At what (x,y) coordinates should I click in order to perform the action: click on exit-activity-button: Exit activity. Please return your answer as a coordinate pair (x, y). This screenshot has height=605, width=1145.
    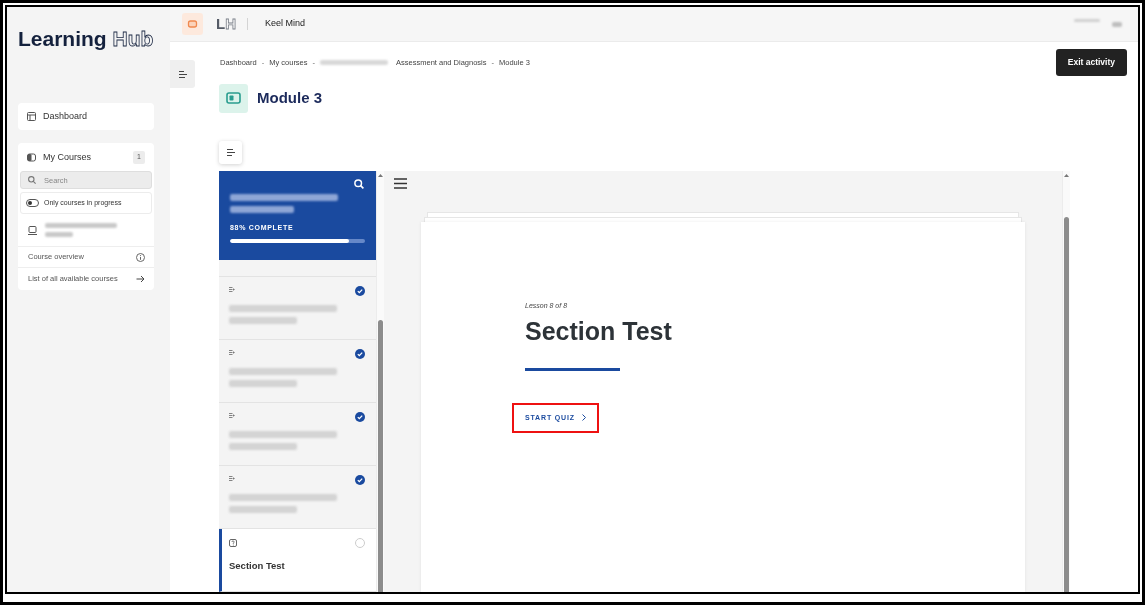
    Looking at the image, I should click on (1091, 62).